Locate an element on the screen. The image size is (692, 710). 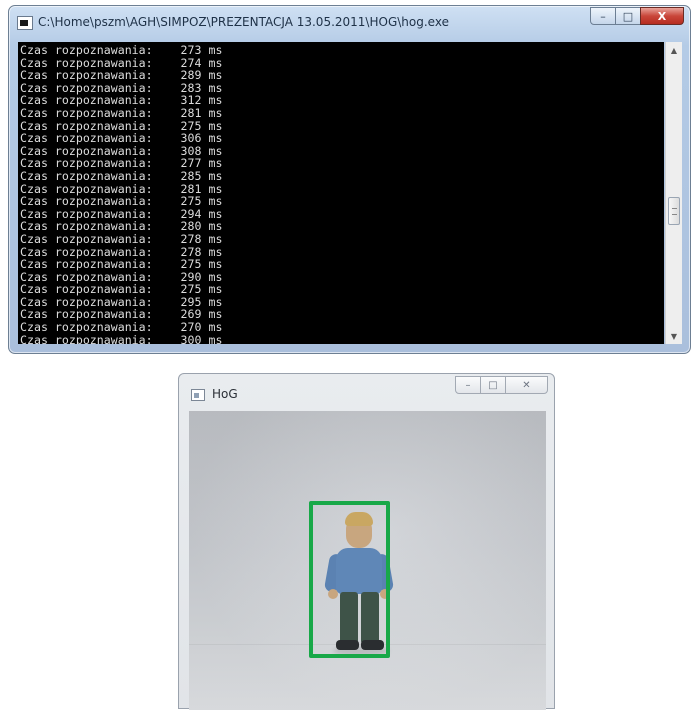
console-scrollbar: ▲ ▼ is located at coordinates (673, 193).